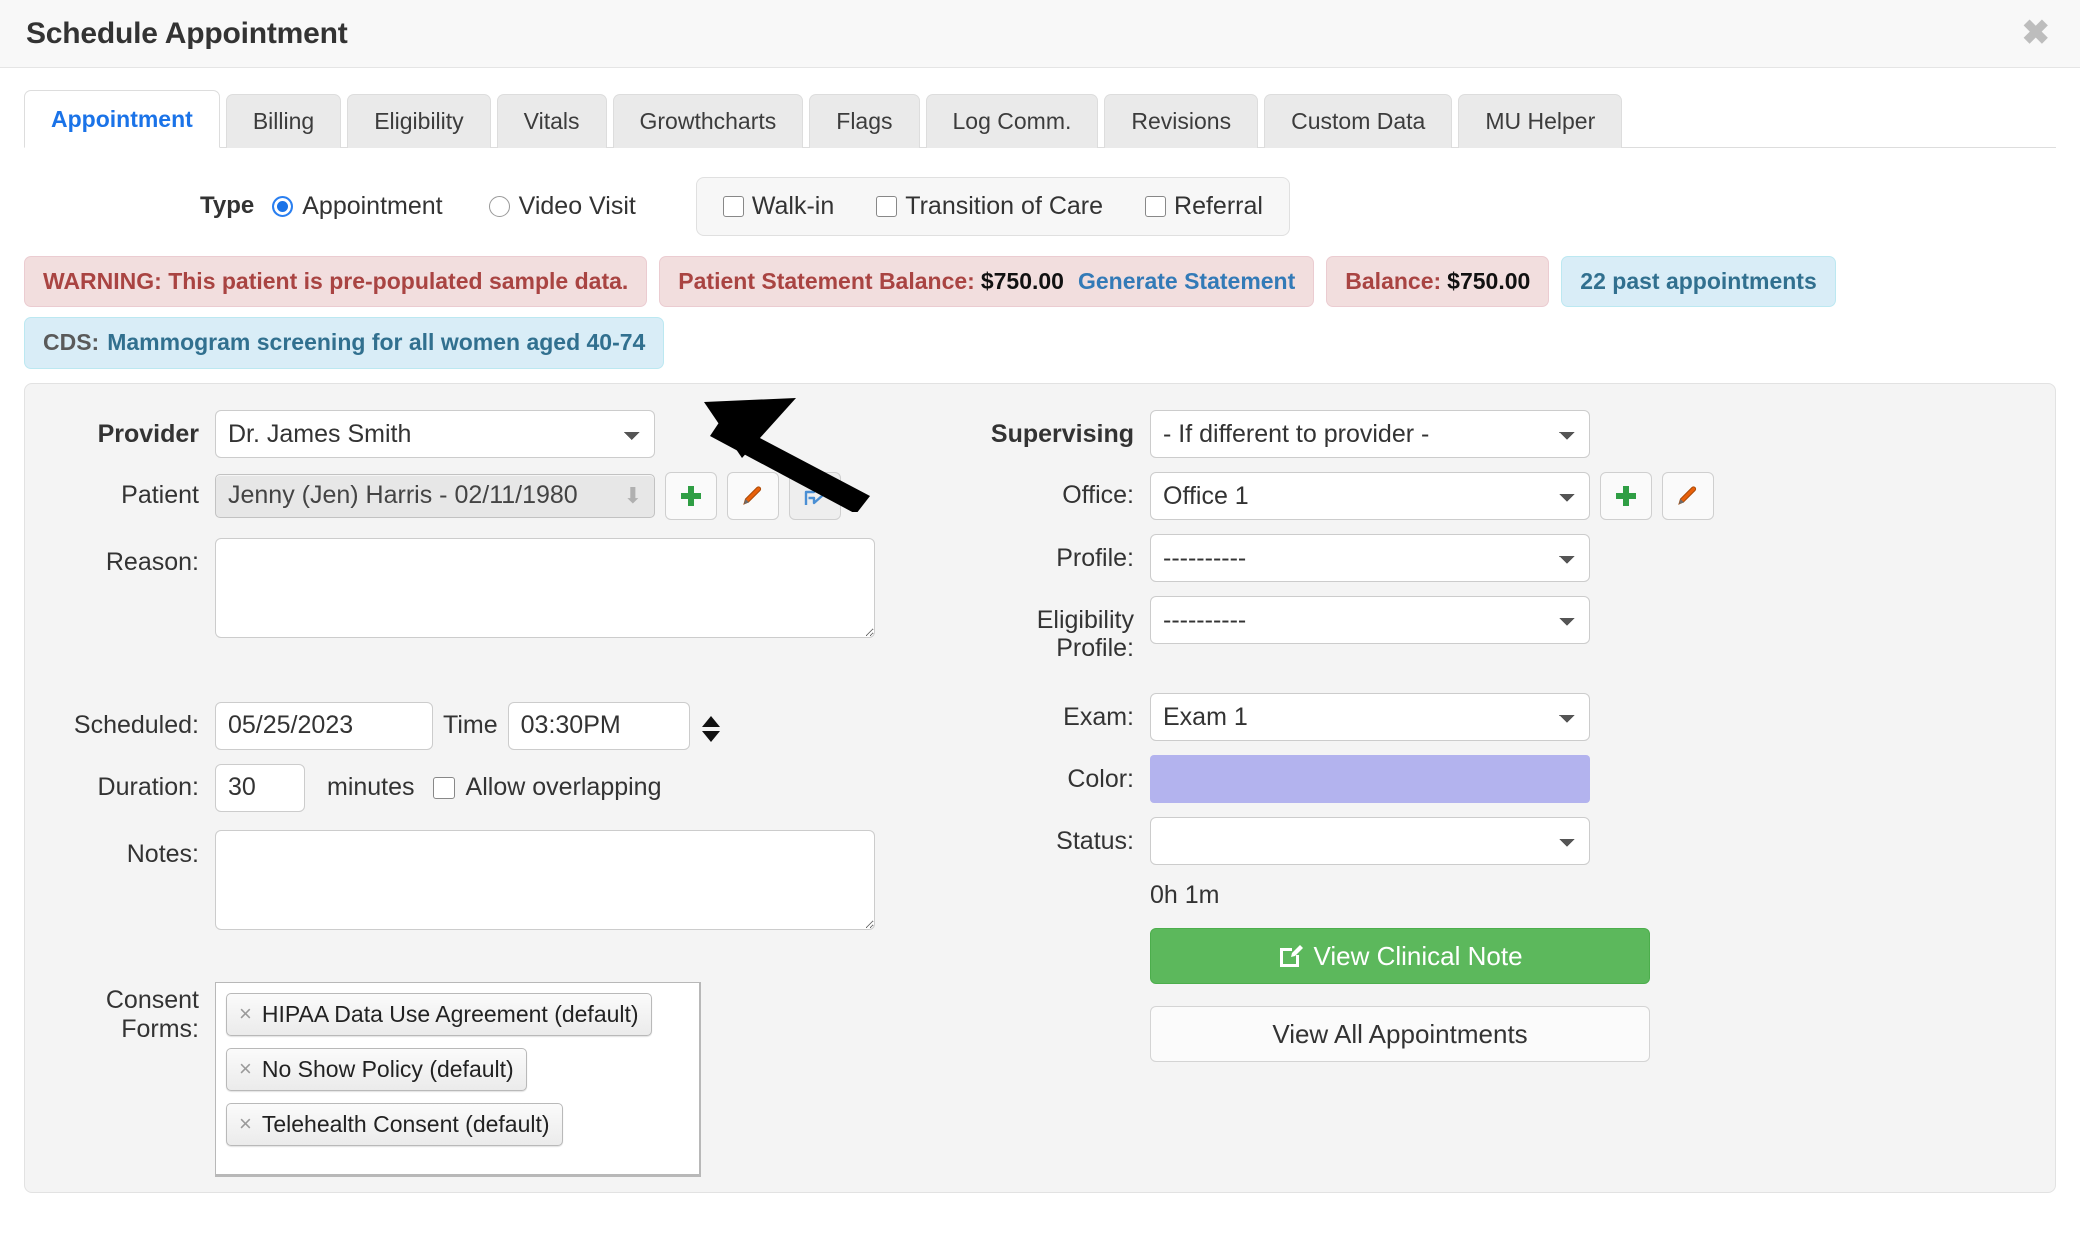  What do you see at coordinates (691, 495) in the screenshot?
I see `add-patient-button` at bounding box center [691, 495].